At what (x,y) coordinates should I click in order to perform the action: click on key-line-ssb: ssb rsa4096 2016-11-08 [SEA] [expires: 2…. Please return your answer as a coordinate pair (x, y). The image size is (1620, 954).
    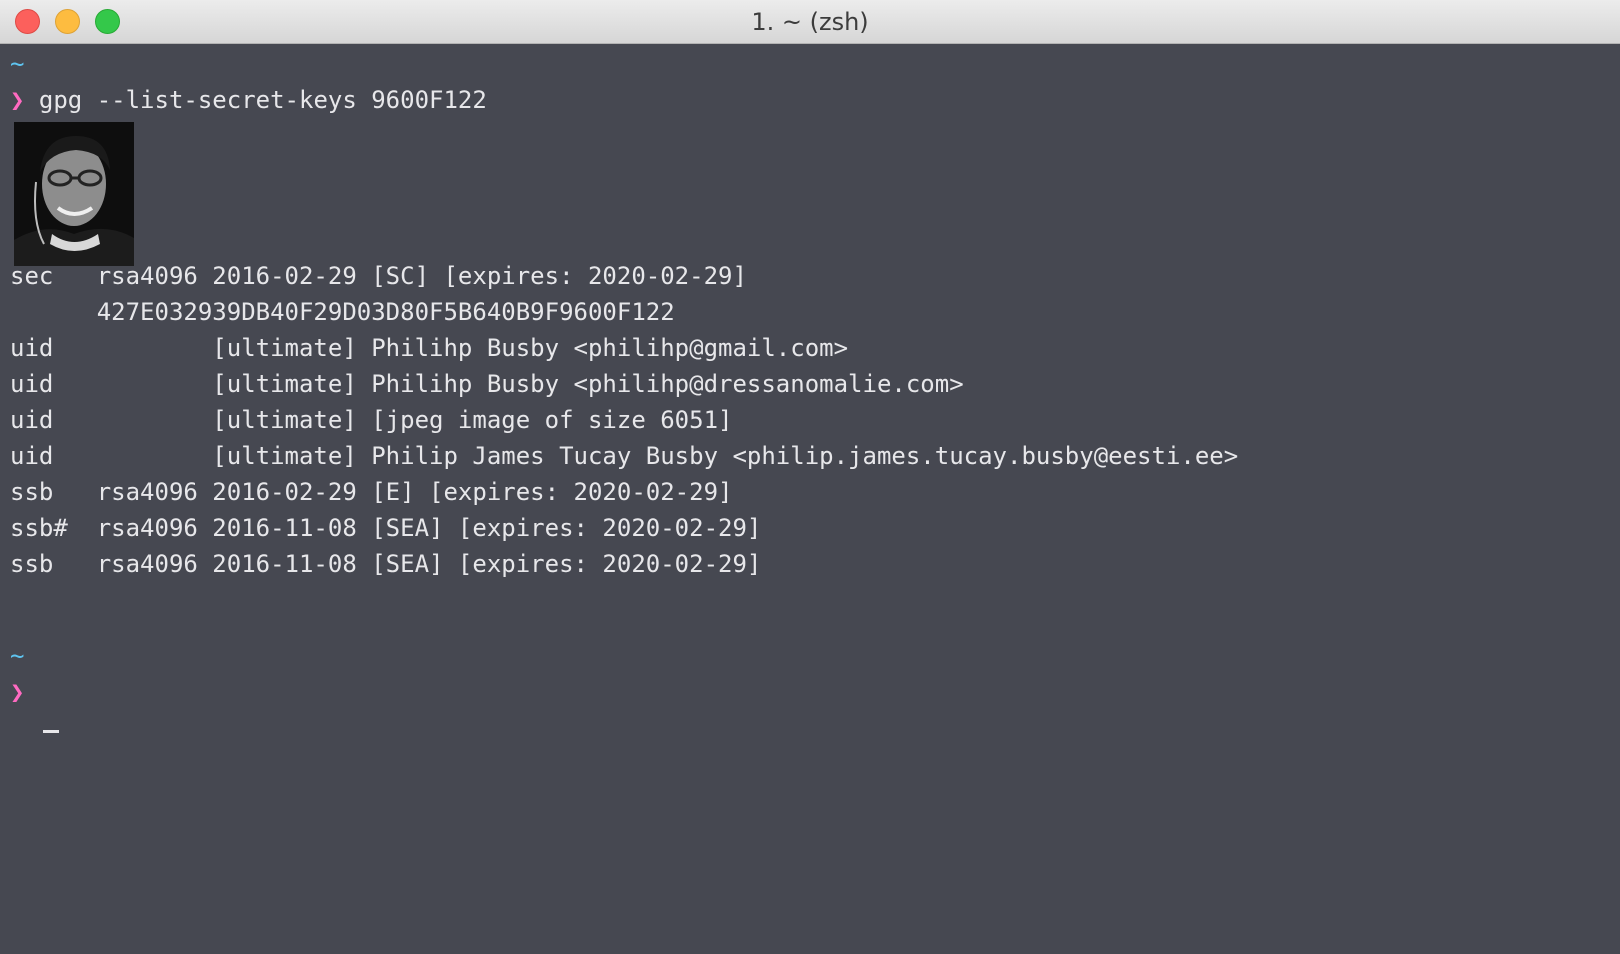
    Looking at the image, I should click on (386, 564).